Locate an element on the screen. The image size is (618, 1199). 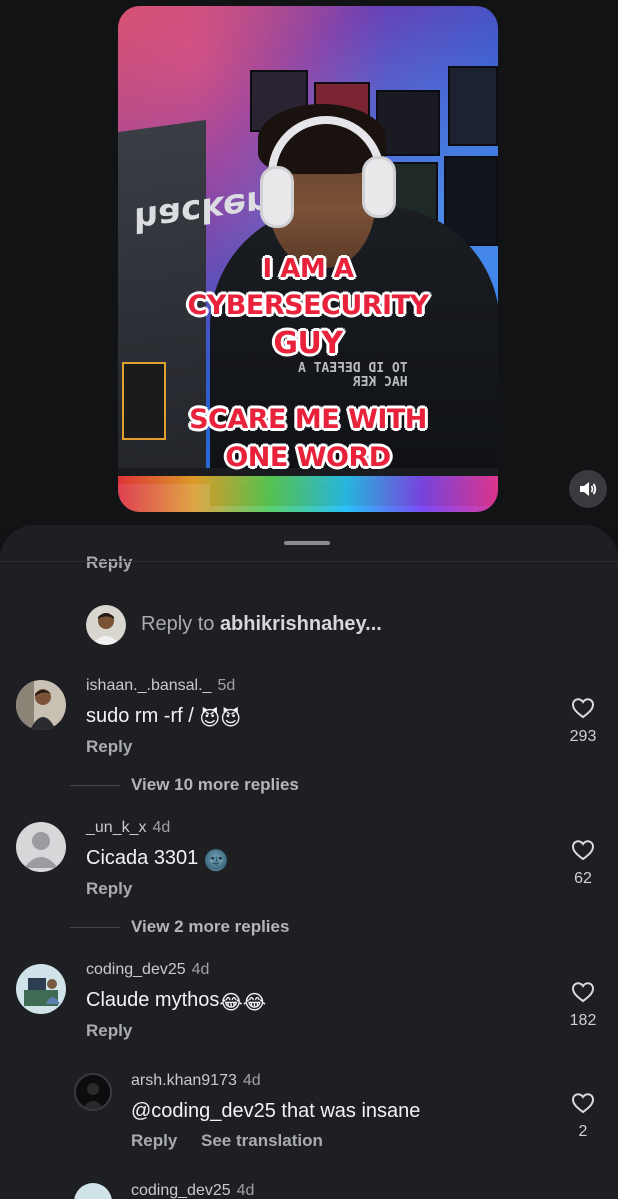
comment-text: sudo rm -rf / 😈😈 is located at coordinates (163, 718).